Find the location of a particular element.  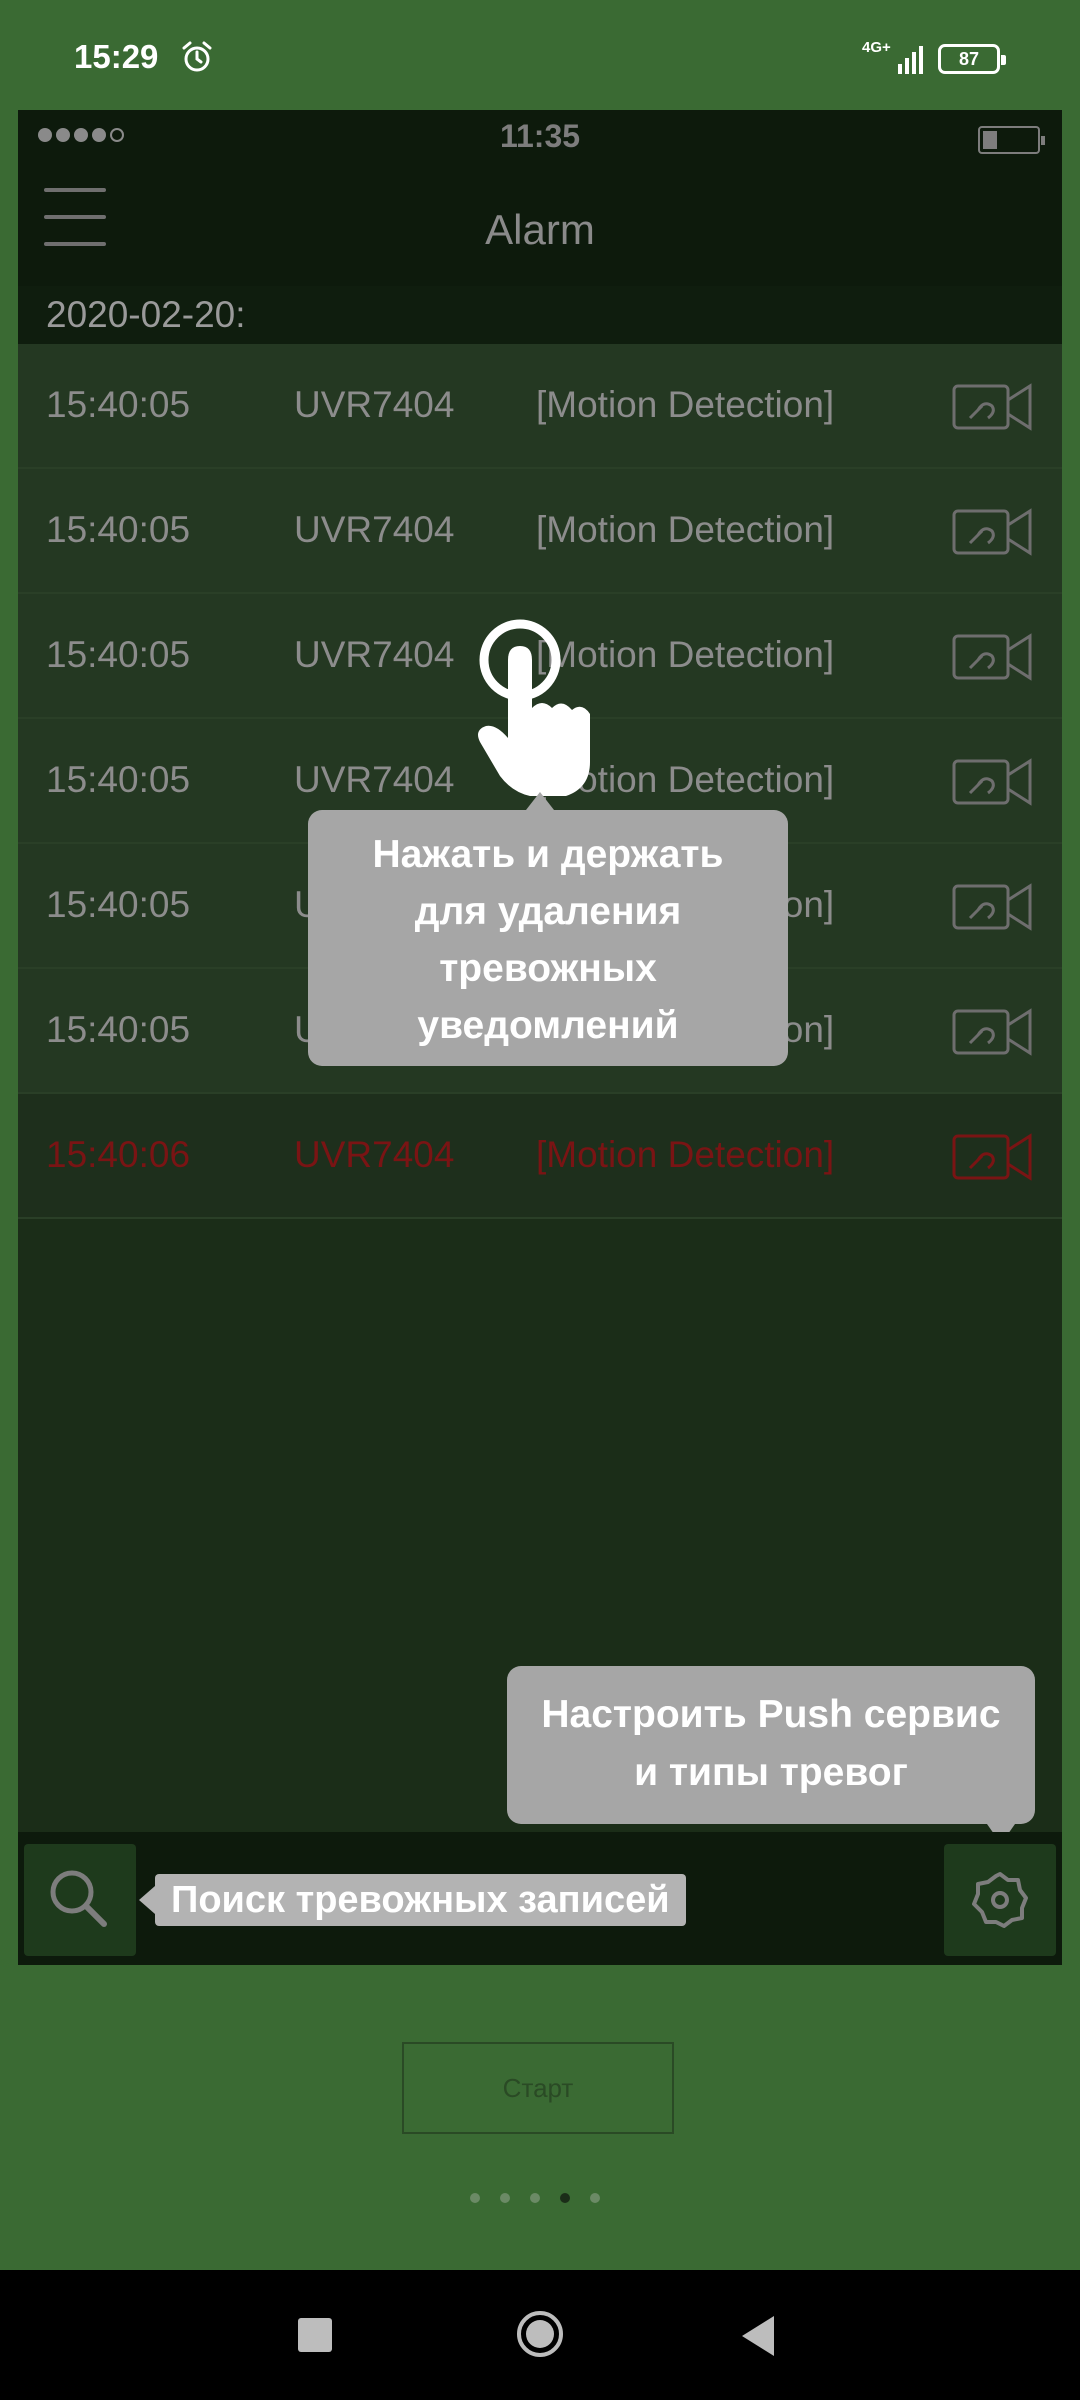

system-clock: 15:29 is located at coordinates (116, 56).